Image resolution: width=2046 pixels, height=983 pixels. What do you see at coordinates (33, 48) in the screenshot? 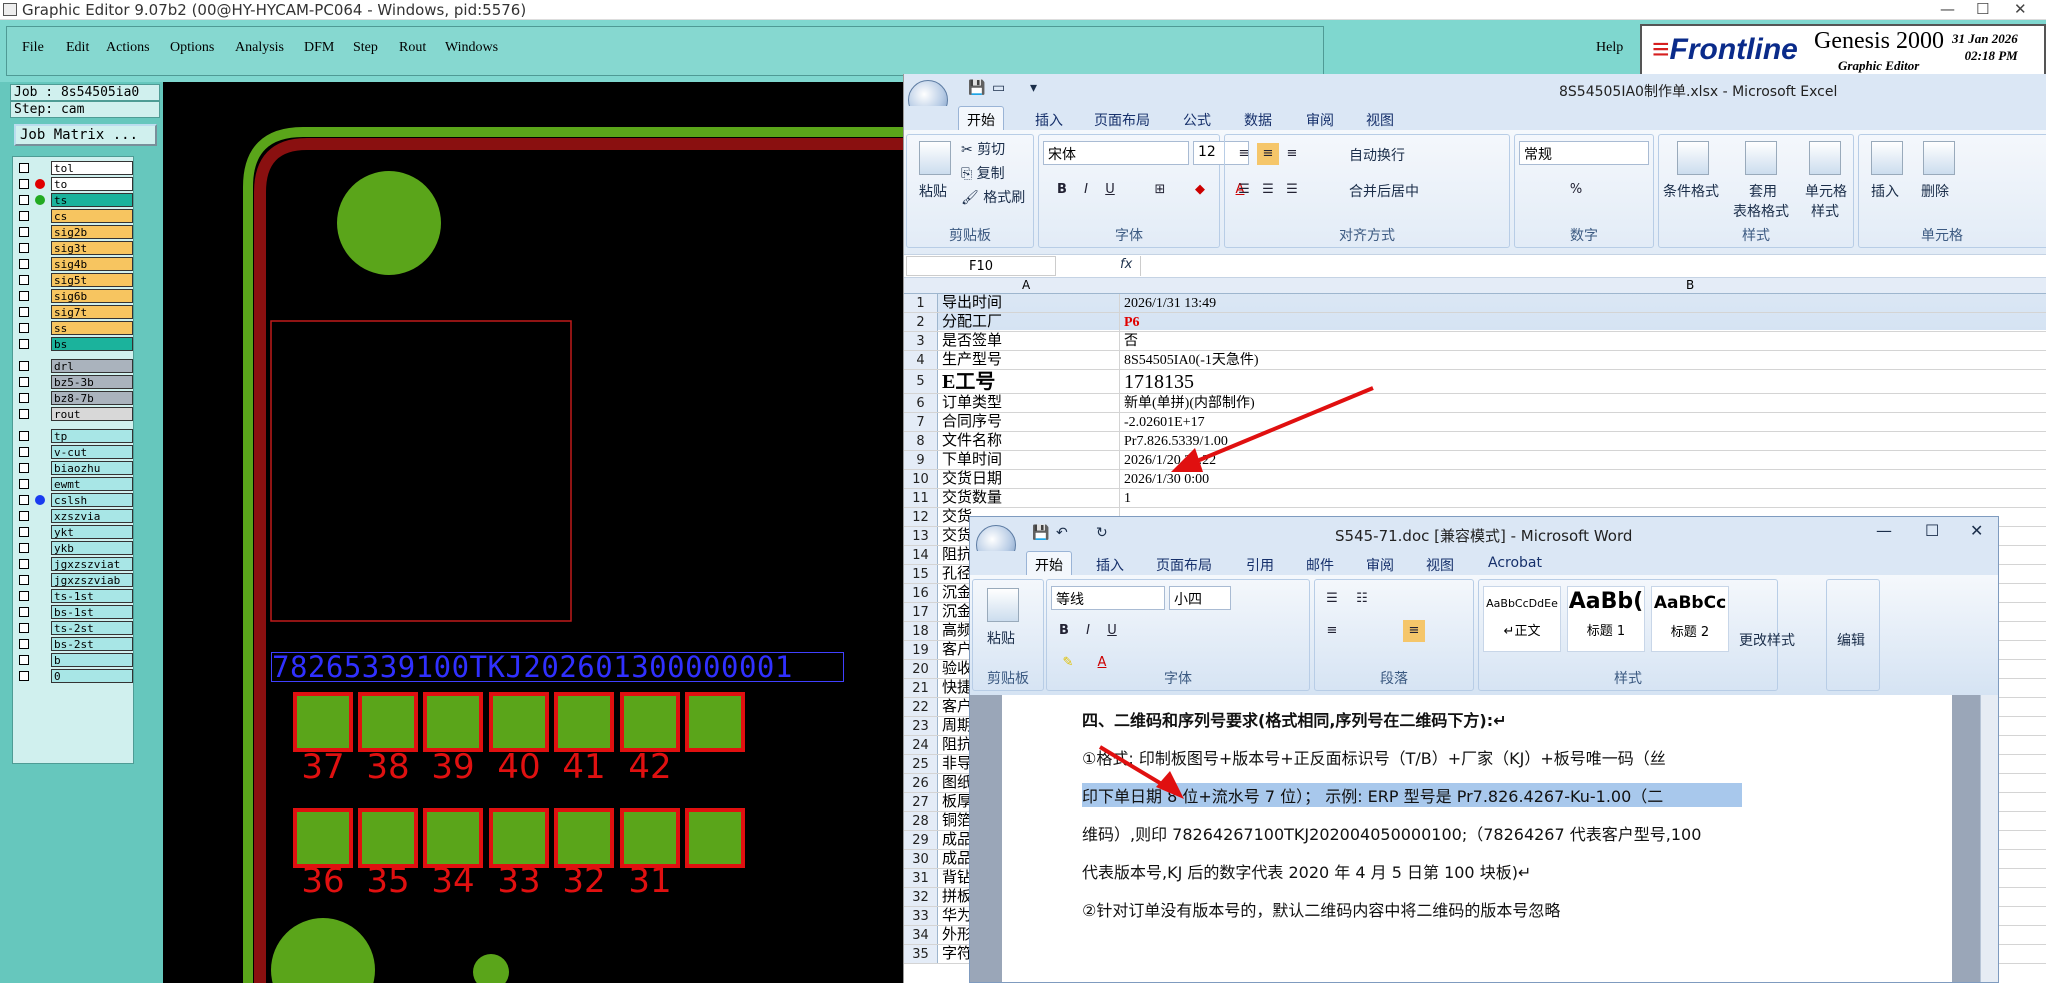
I see `menu-file: File` at bounding box center [33, 48].